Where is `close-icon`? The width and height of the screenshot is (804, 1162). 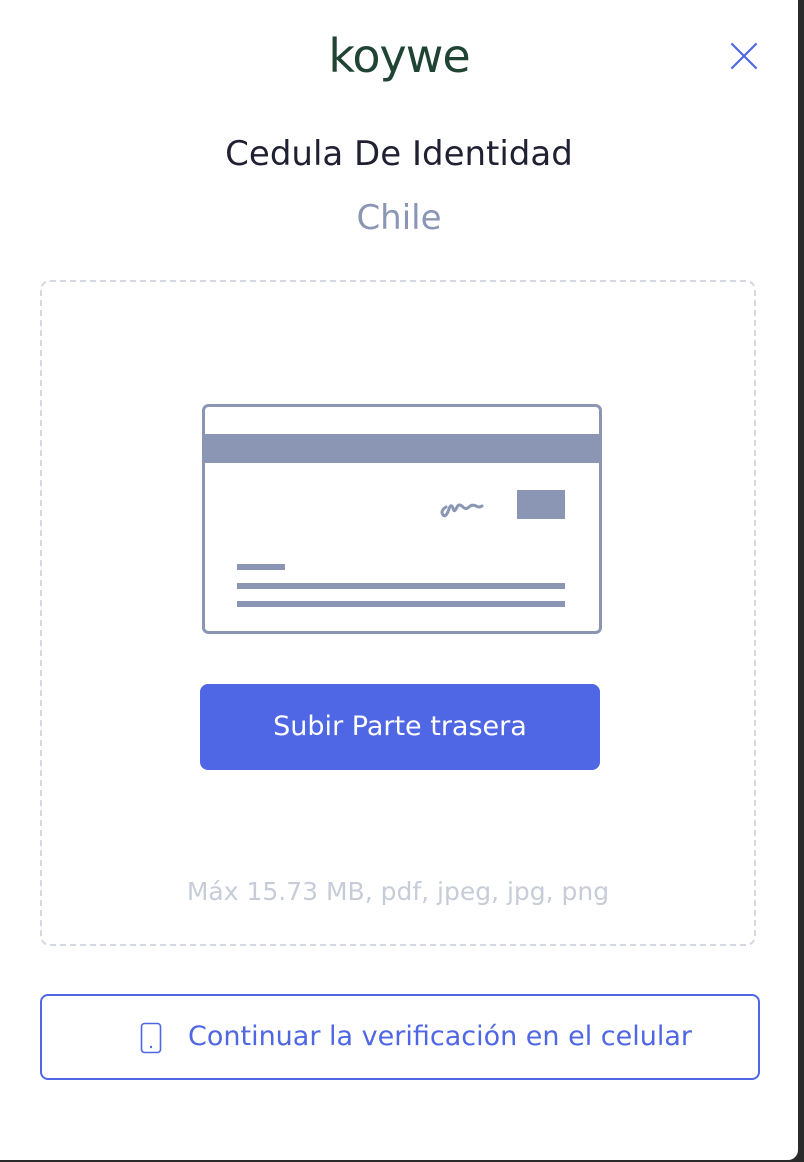 close-icon is located at coordinates (744, 56).